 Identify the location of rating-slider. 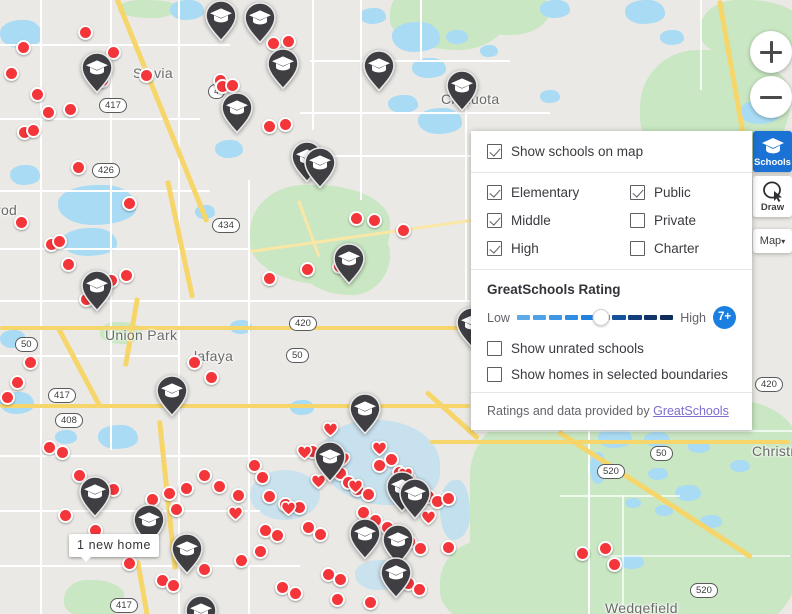
(595, 318).